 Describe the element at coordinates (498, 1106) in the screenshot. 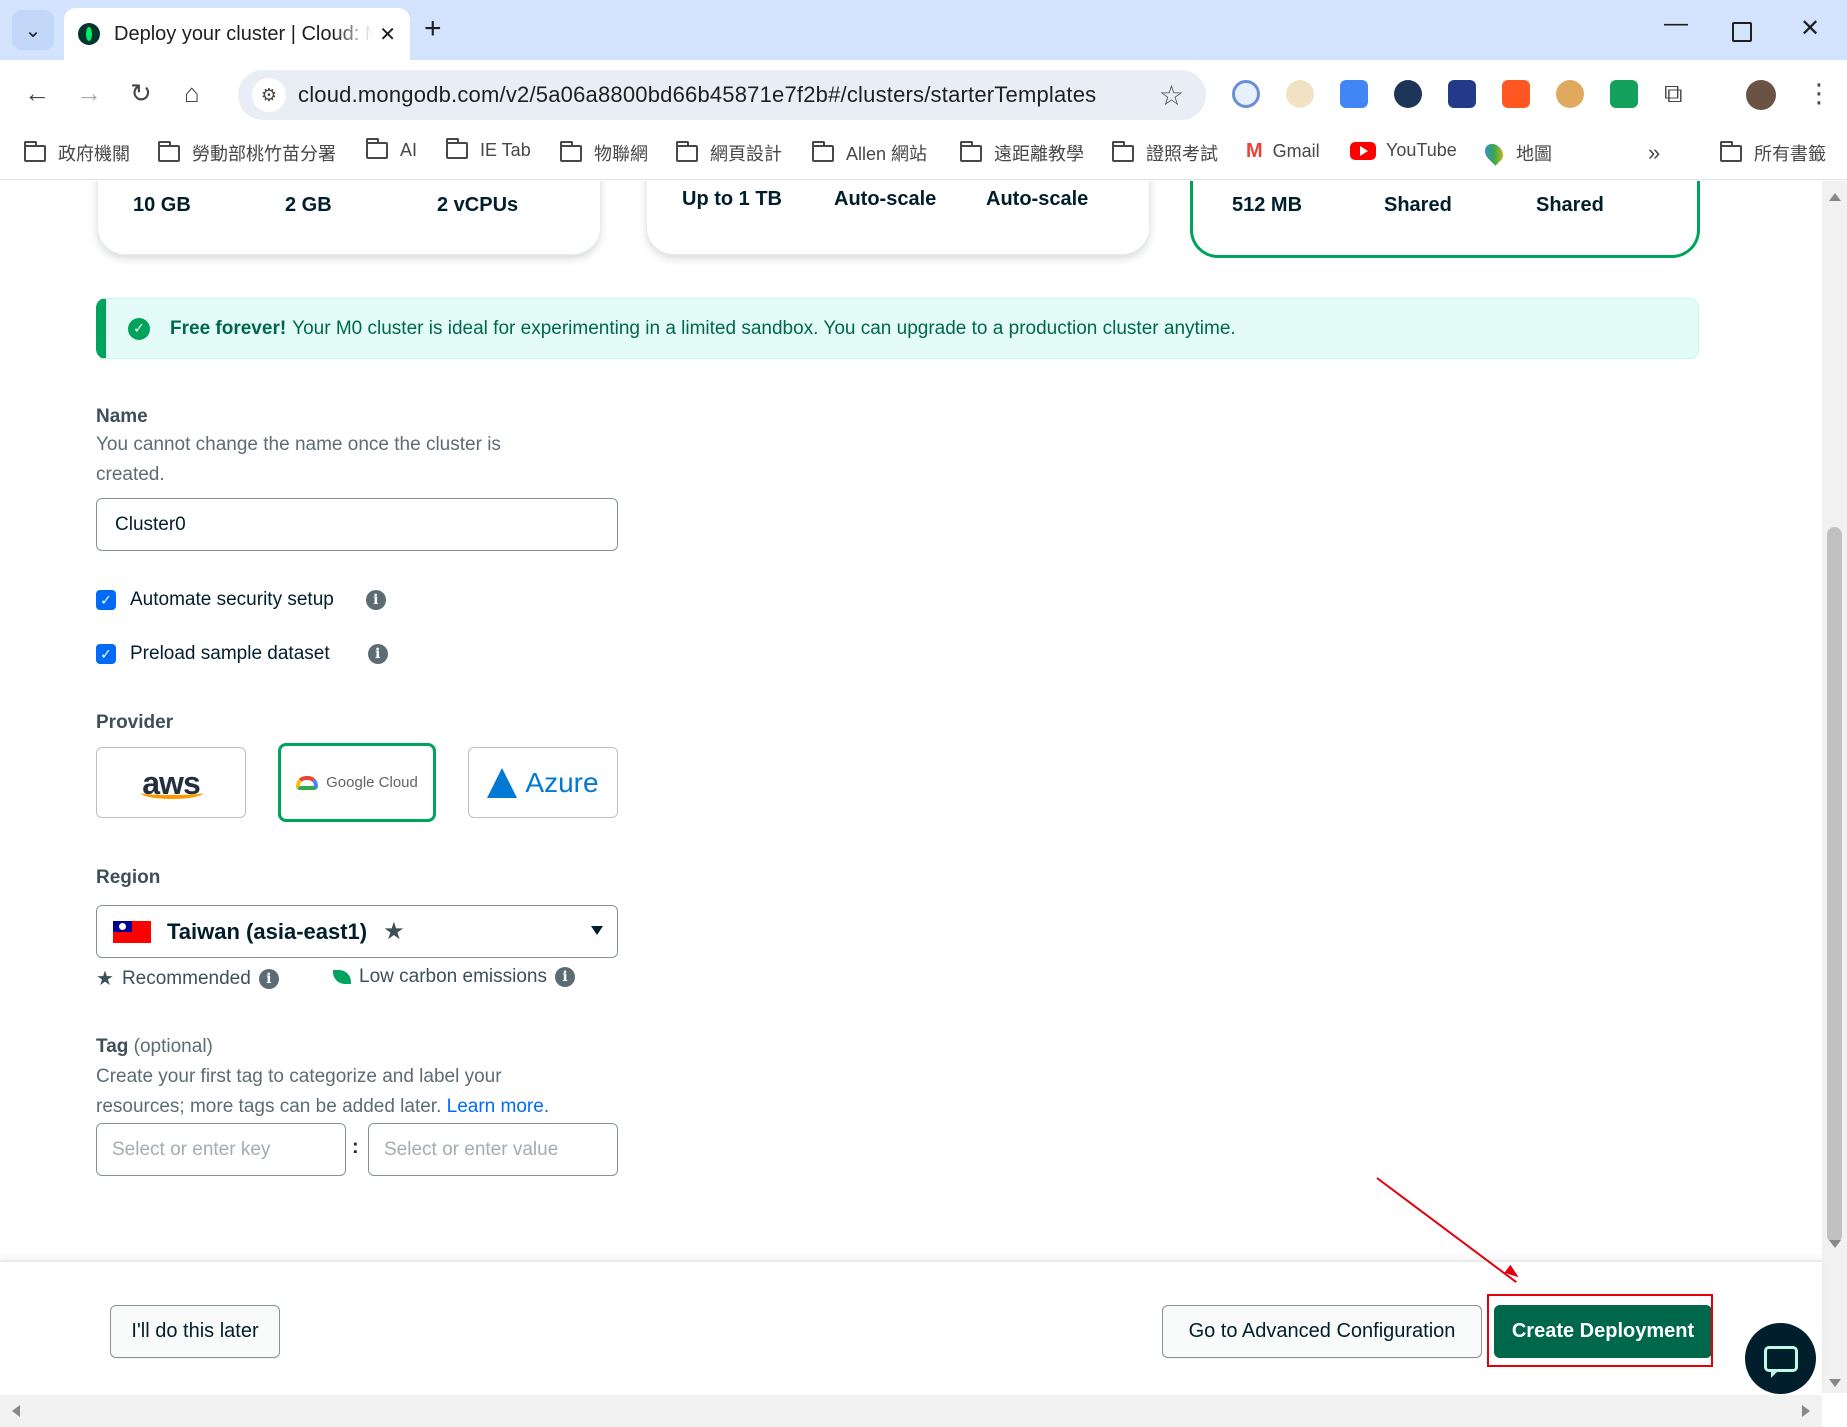

I see `learn-more-link: Learn more.` at that location.